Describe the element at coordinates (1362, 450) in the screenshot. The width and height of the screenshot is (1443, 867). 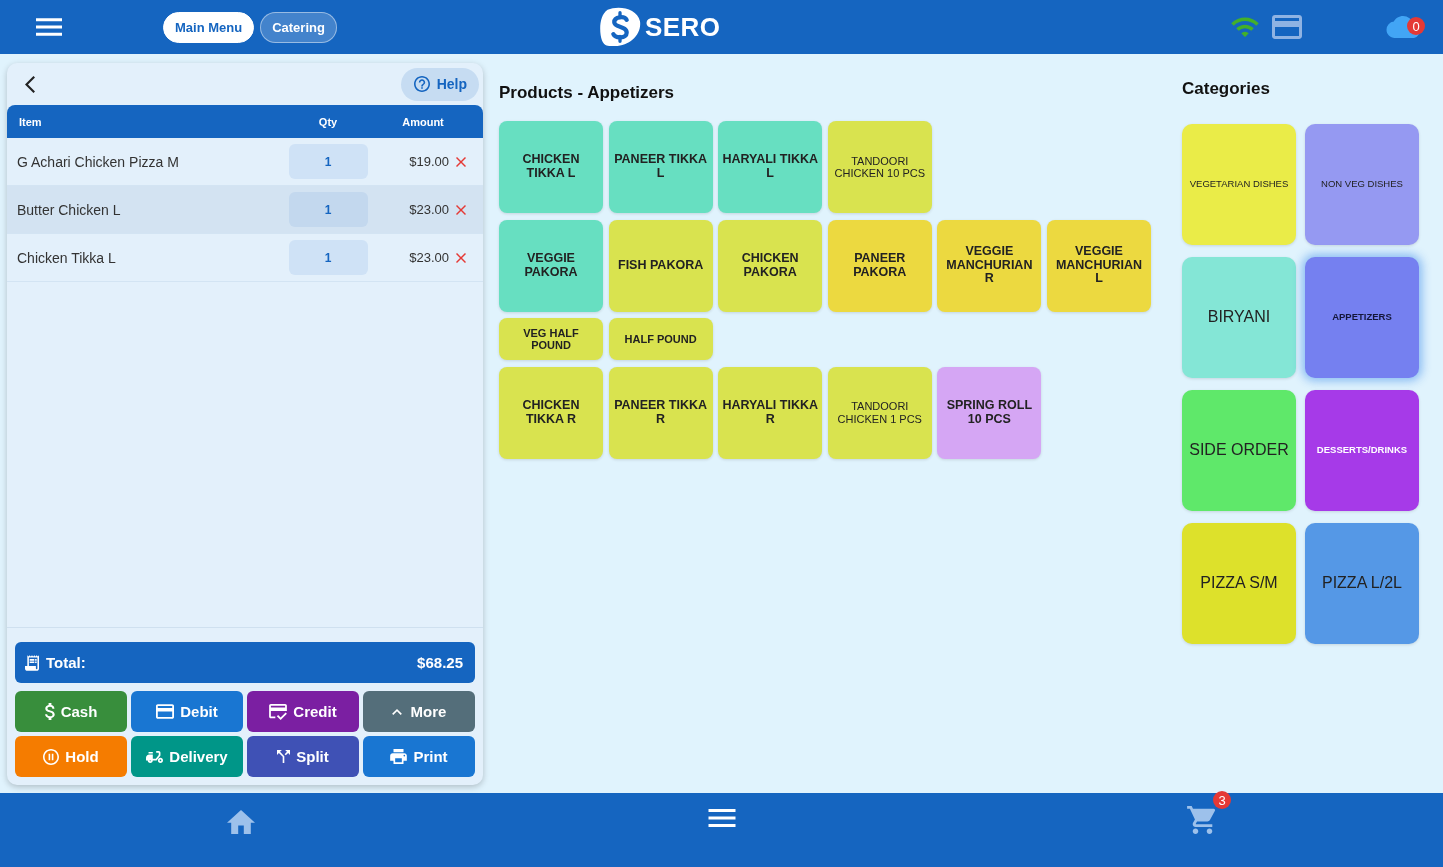
I see `category-tile: DESSERTS/DRINKS` at that location.